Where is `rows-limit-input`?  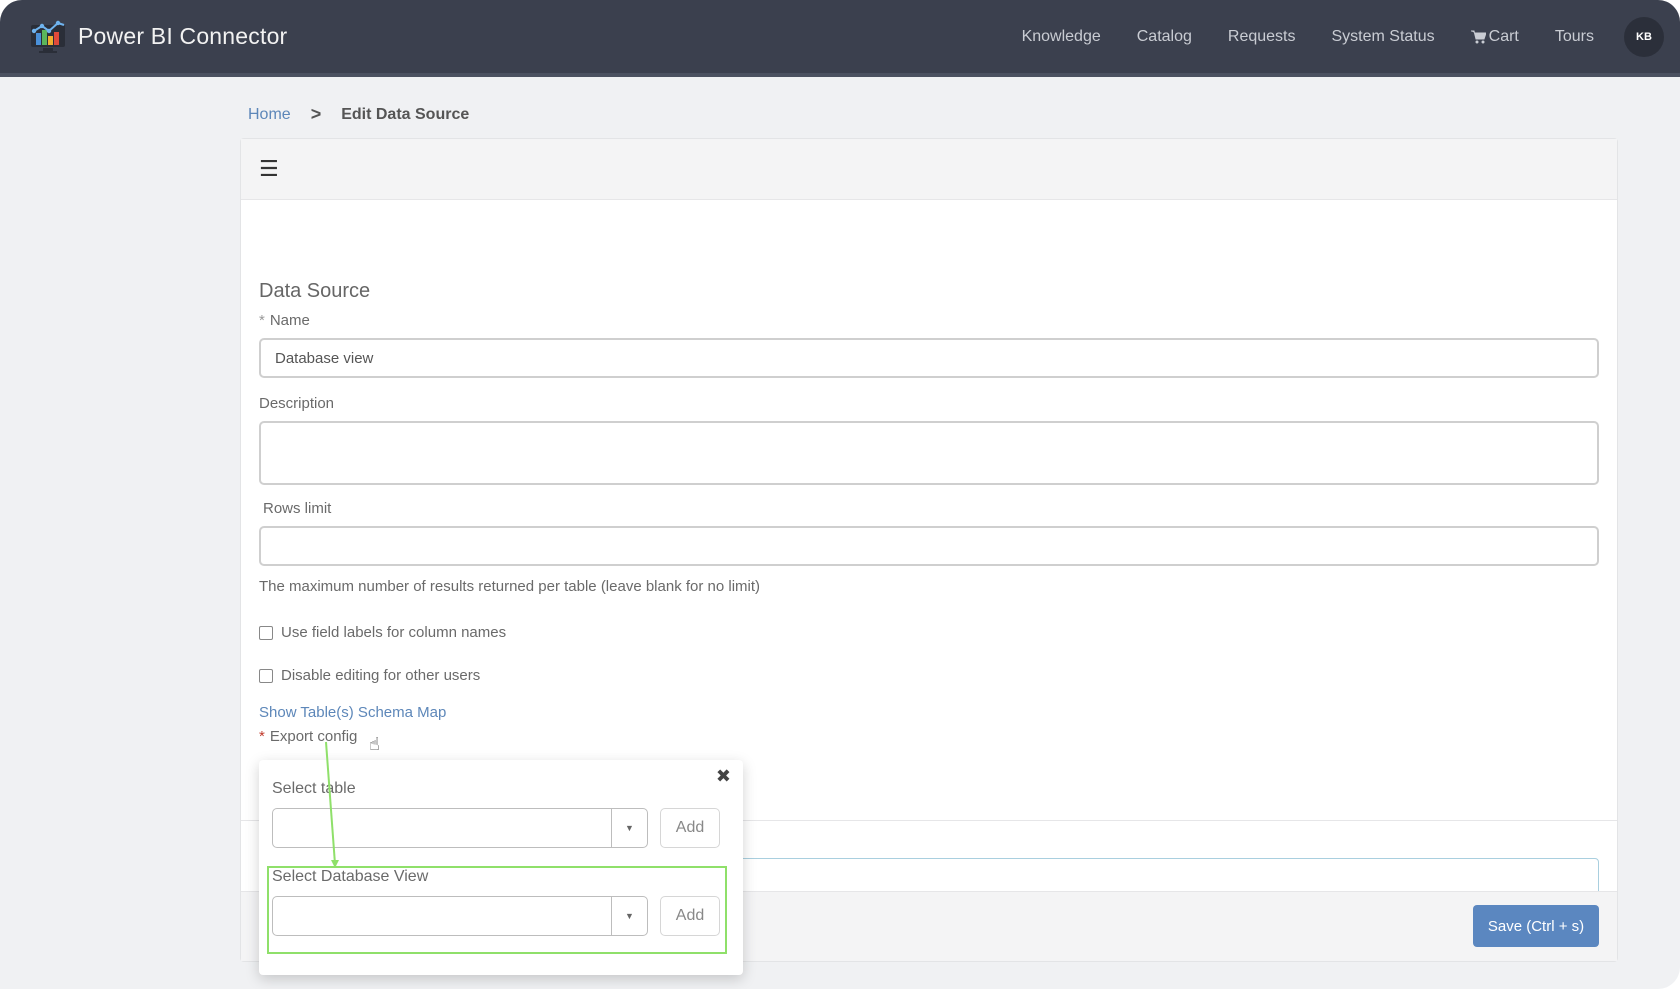
rows-limit-input is located at coordinates (929, 546).